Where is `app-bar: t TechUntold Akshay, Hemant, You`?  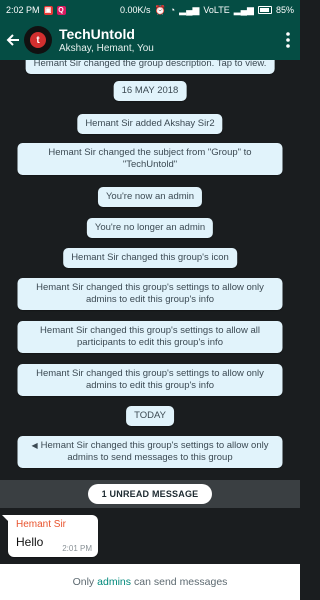
app-bar: t TechUntold Akshay, Hemant, You is located at coordinates (150, 40).